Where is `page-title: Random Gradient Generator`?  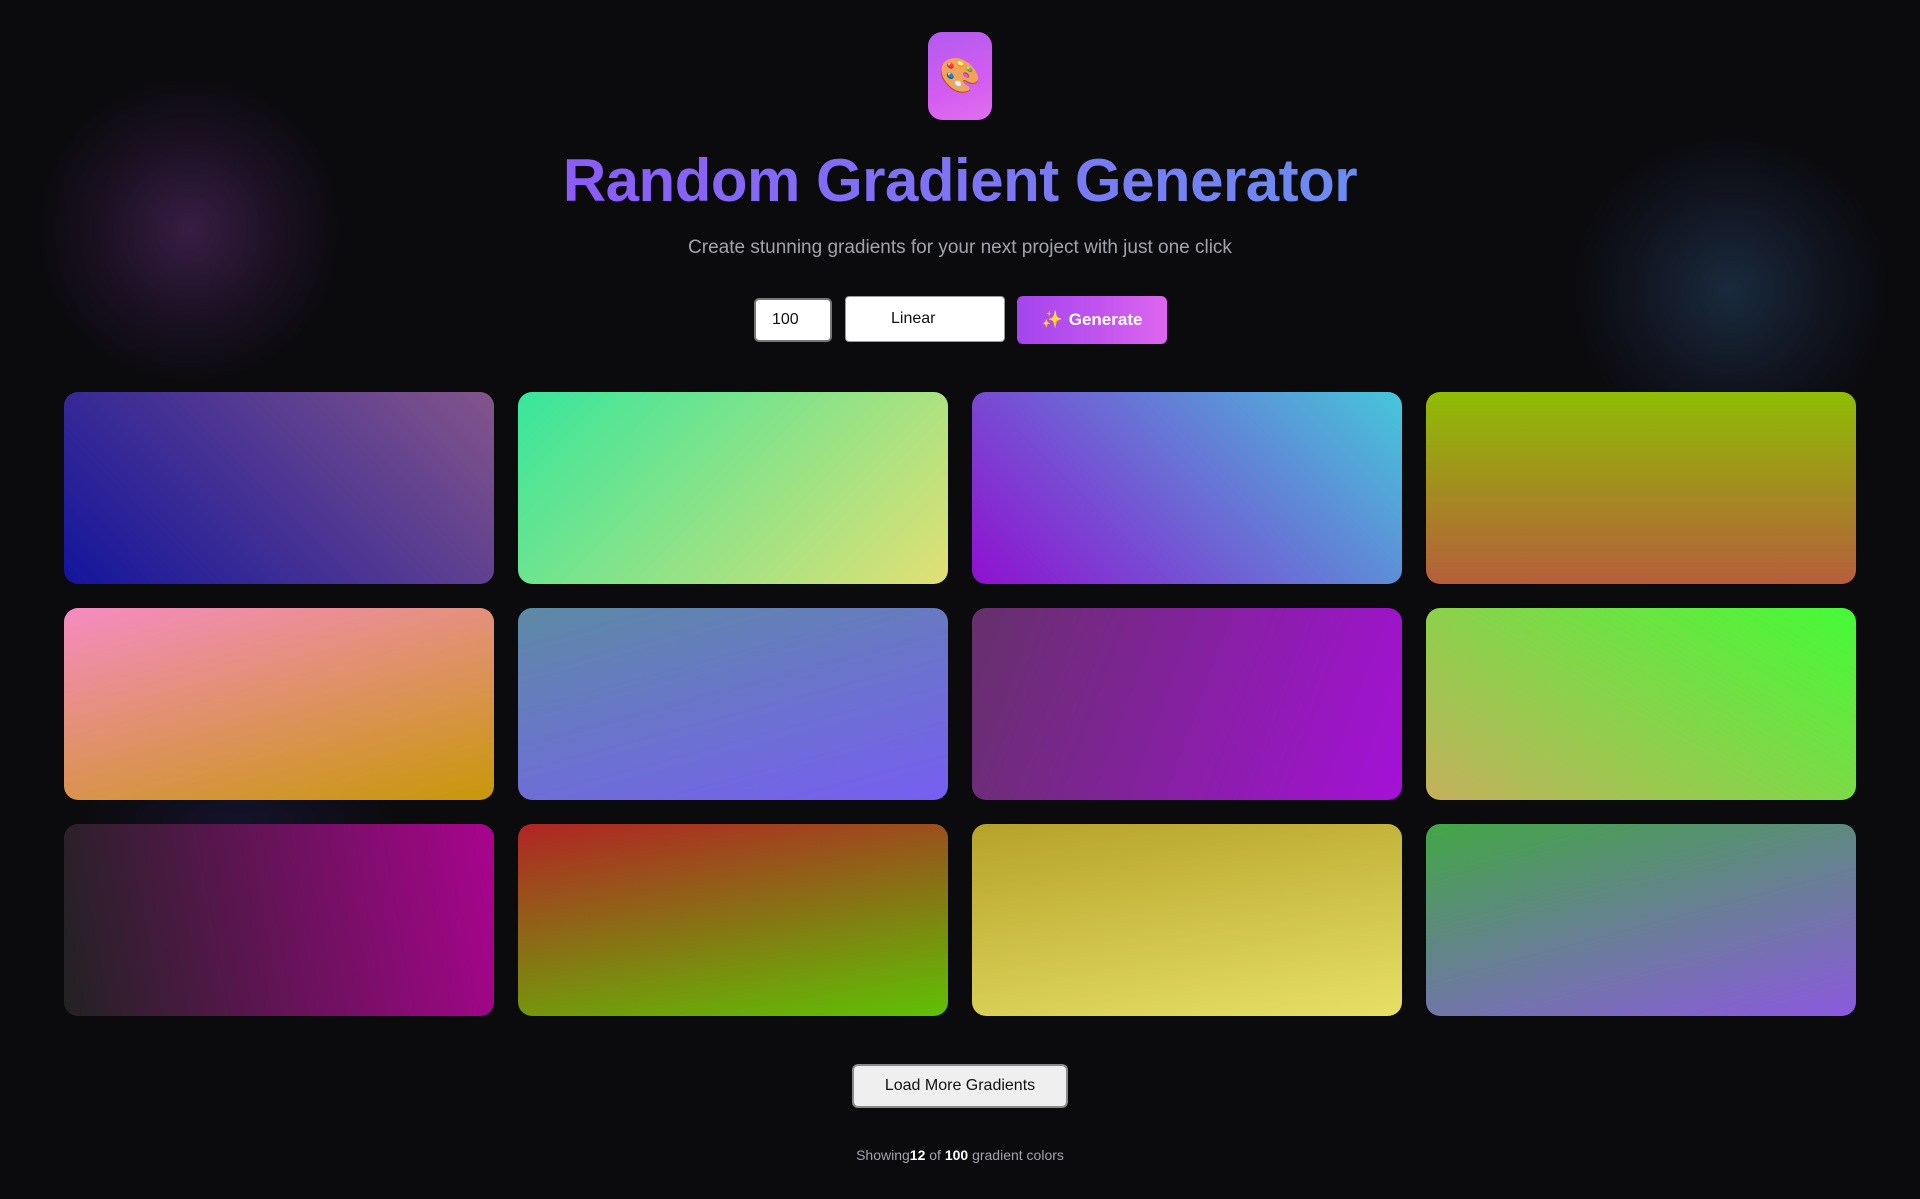
page-title: Random Gradient Generator is located at coordinates (960, 180).